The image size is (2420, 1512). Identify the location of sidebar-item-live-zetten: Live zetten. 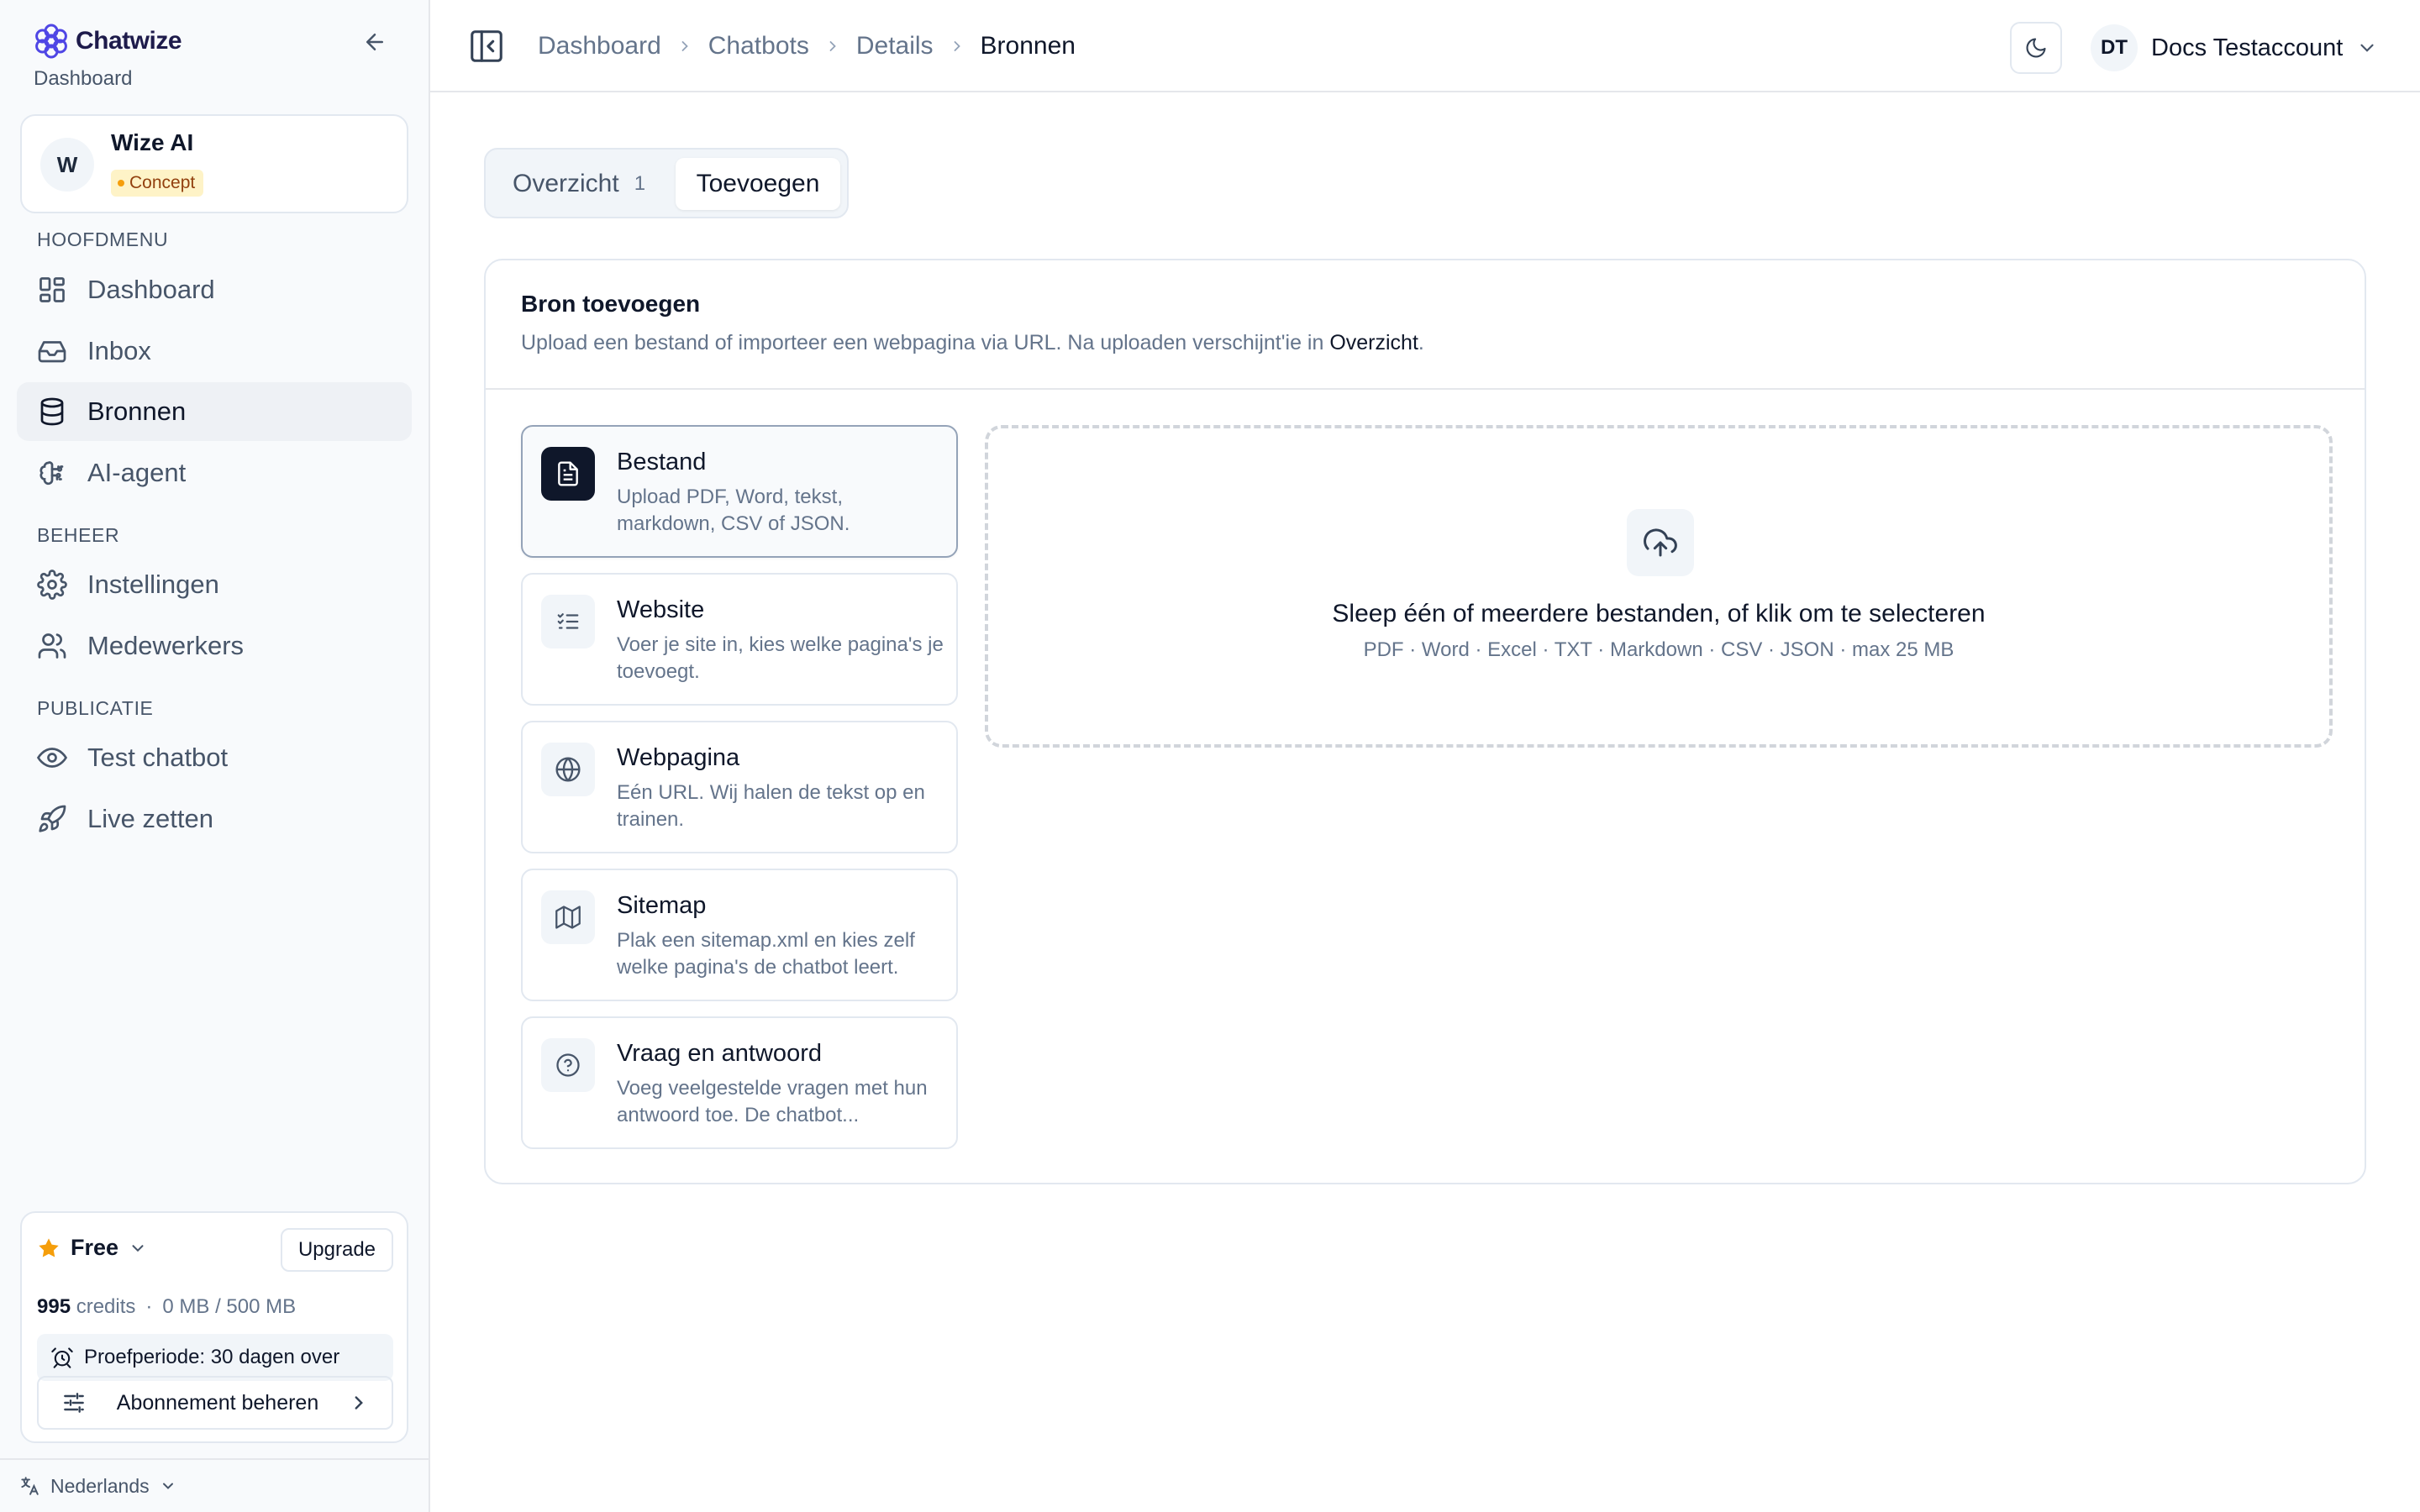
(214, 819).